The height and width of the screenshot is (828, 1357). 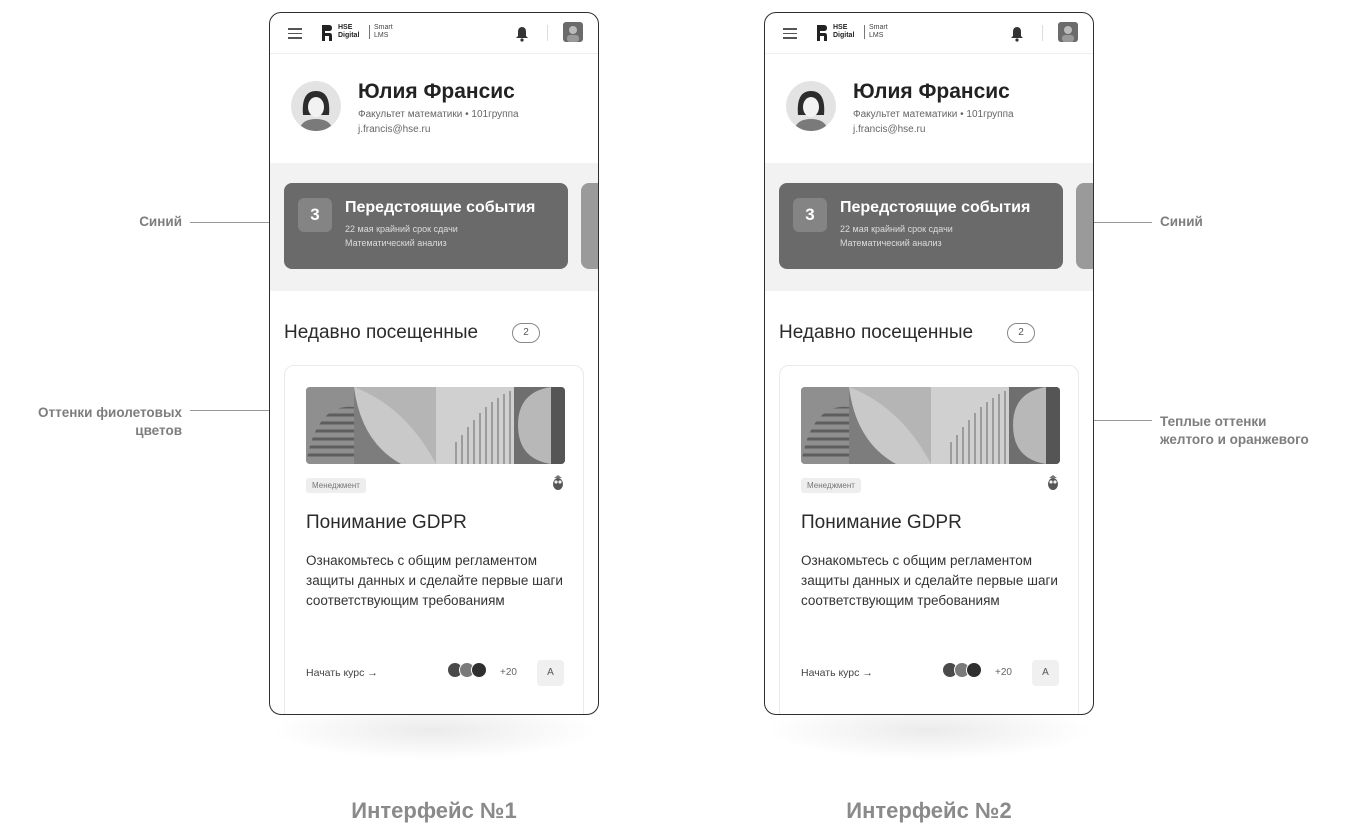 What do you see at coordinates (91, 422) in the screenshot?
I see `annotation-banner-color-left: Оттенки фиолетовых цветов` at bounding box center [91, 422].